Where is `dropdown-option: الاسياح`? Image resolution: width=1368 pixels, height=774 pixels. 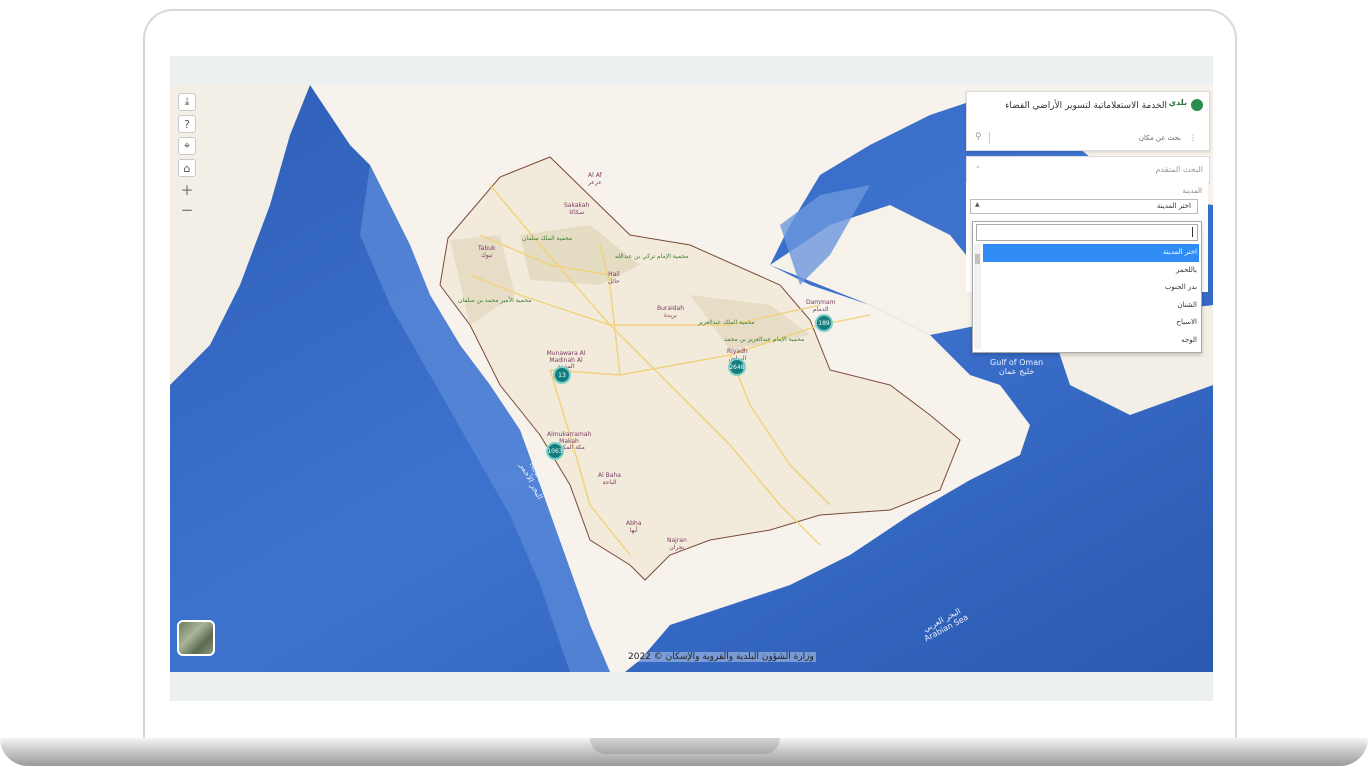
dropdown-option: الاسياح is located at coordinates (1091, 323).